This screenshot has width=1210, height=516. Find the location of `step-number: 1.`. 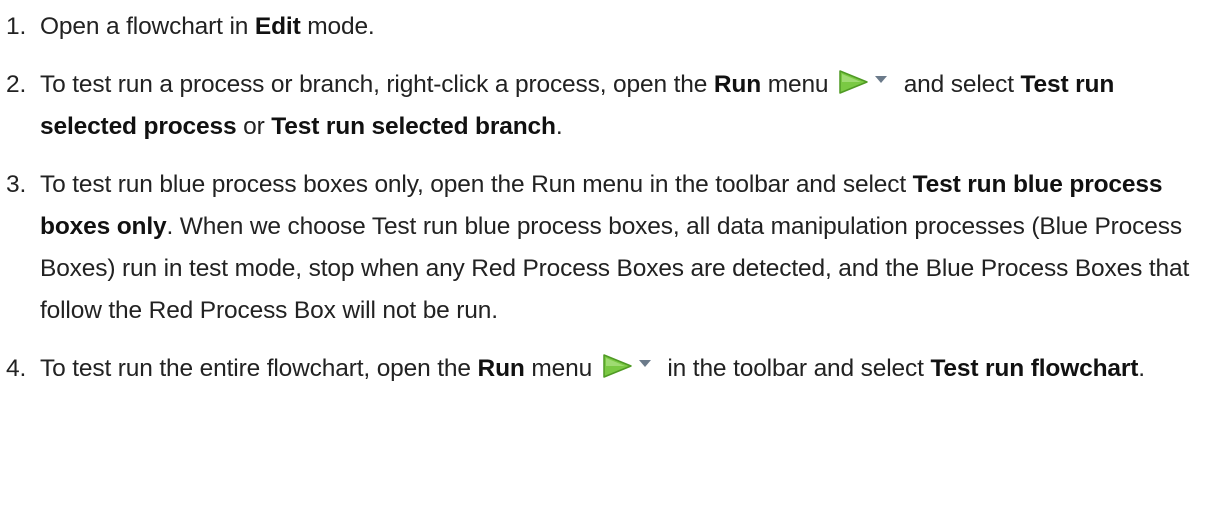

step-number: 1. is located at coordinates (16, 26).